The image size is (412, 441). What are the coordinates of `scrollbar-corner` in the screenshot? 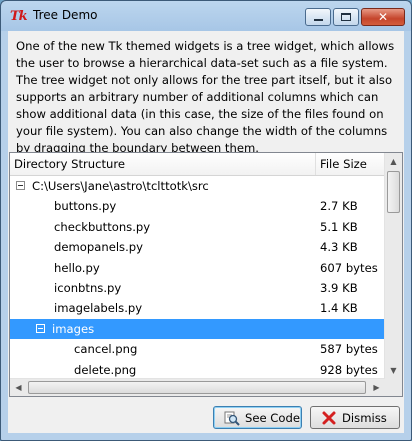 It's located at (393, 387).